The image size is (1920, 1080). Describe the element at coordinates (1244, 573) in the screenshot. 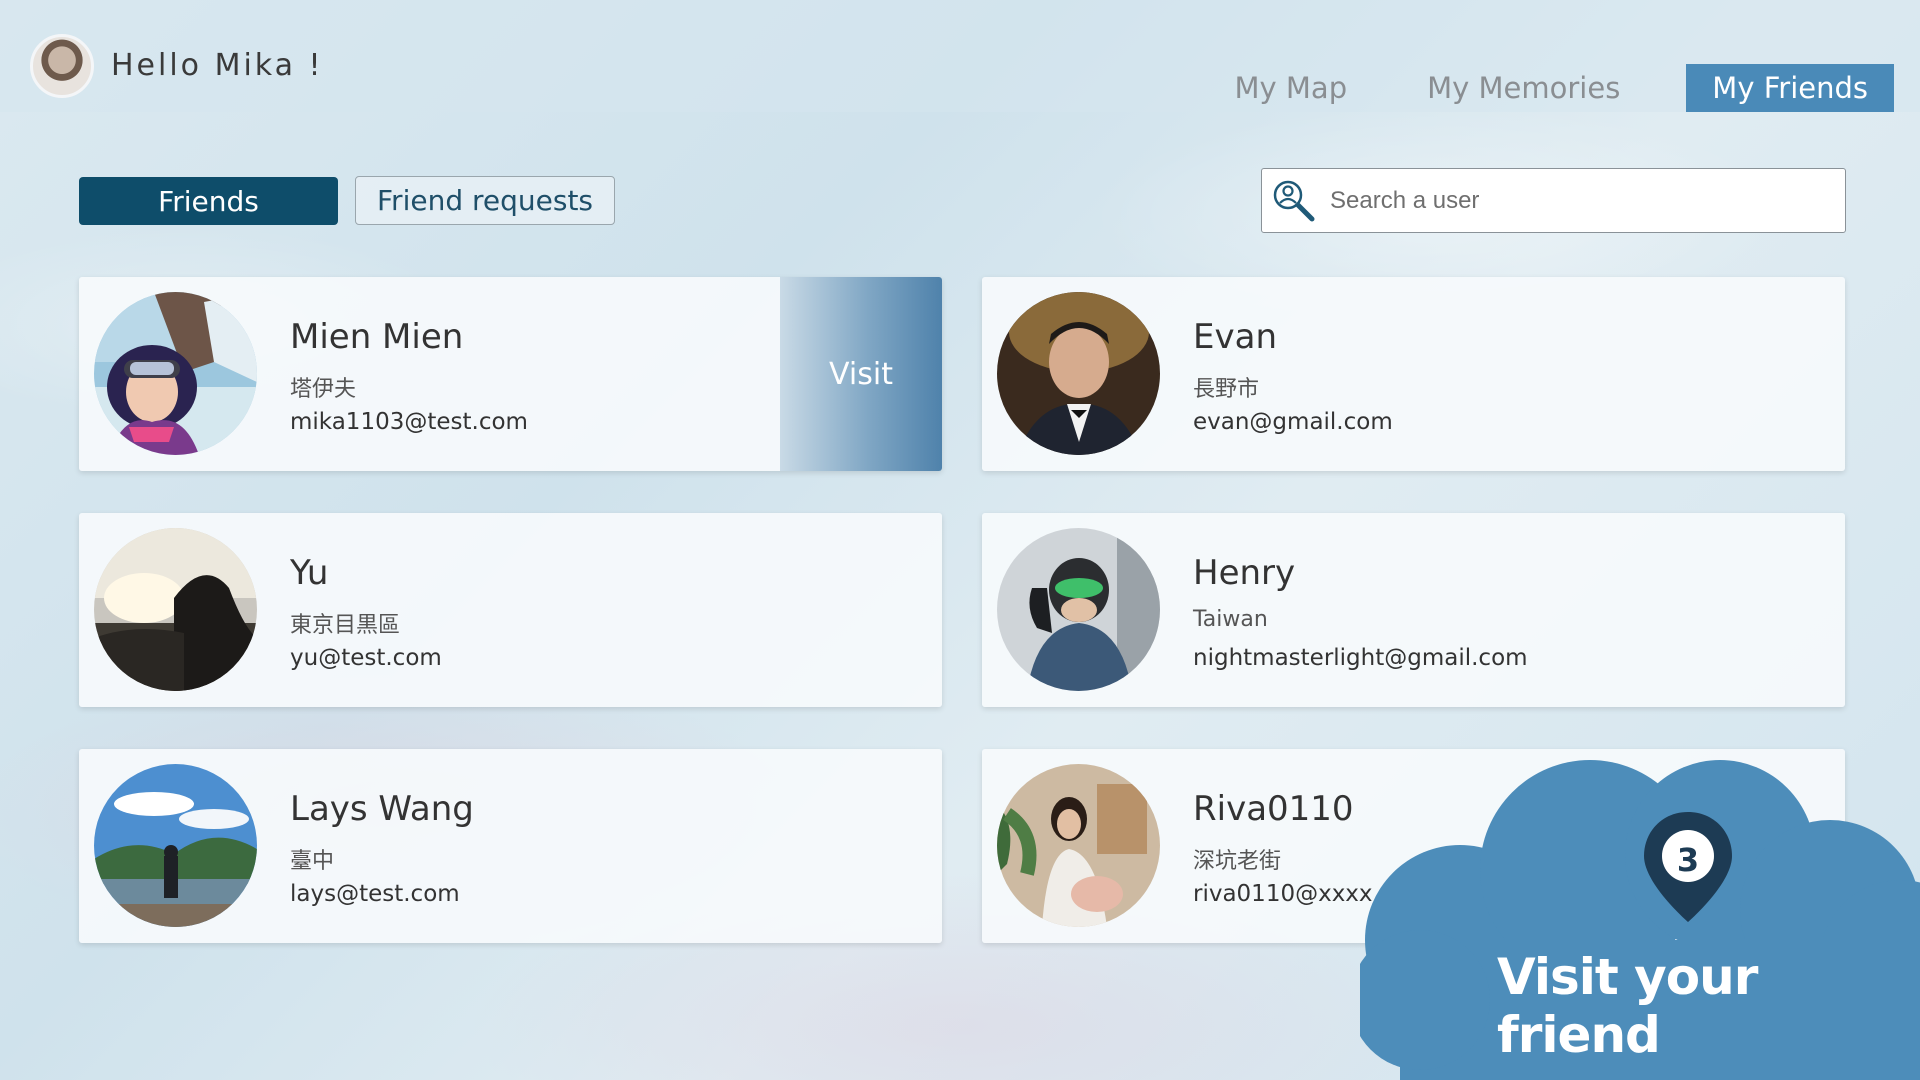

I see `friend-name: Henry` at that location.